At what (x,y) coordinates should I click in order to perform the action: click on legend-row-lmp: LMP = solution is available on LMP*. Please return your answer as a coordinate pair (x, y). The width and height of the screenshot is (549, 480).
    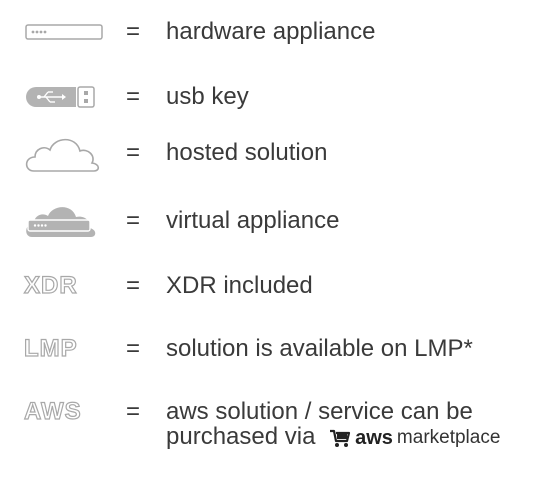
    Looking at the image, I should click on (274, 349).